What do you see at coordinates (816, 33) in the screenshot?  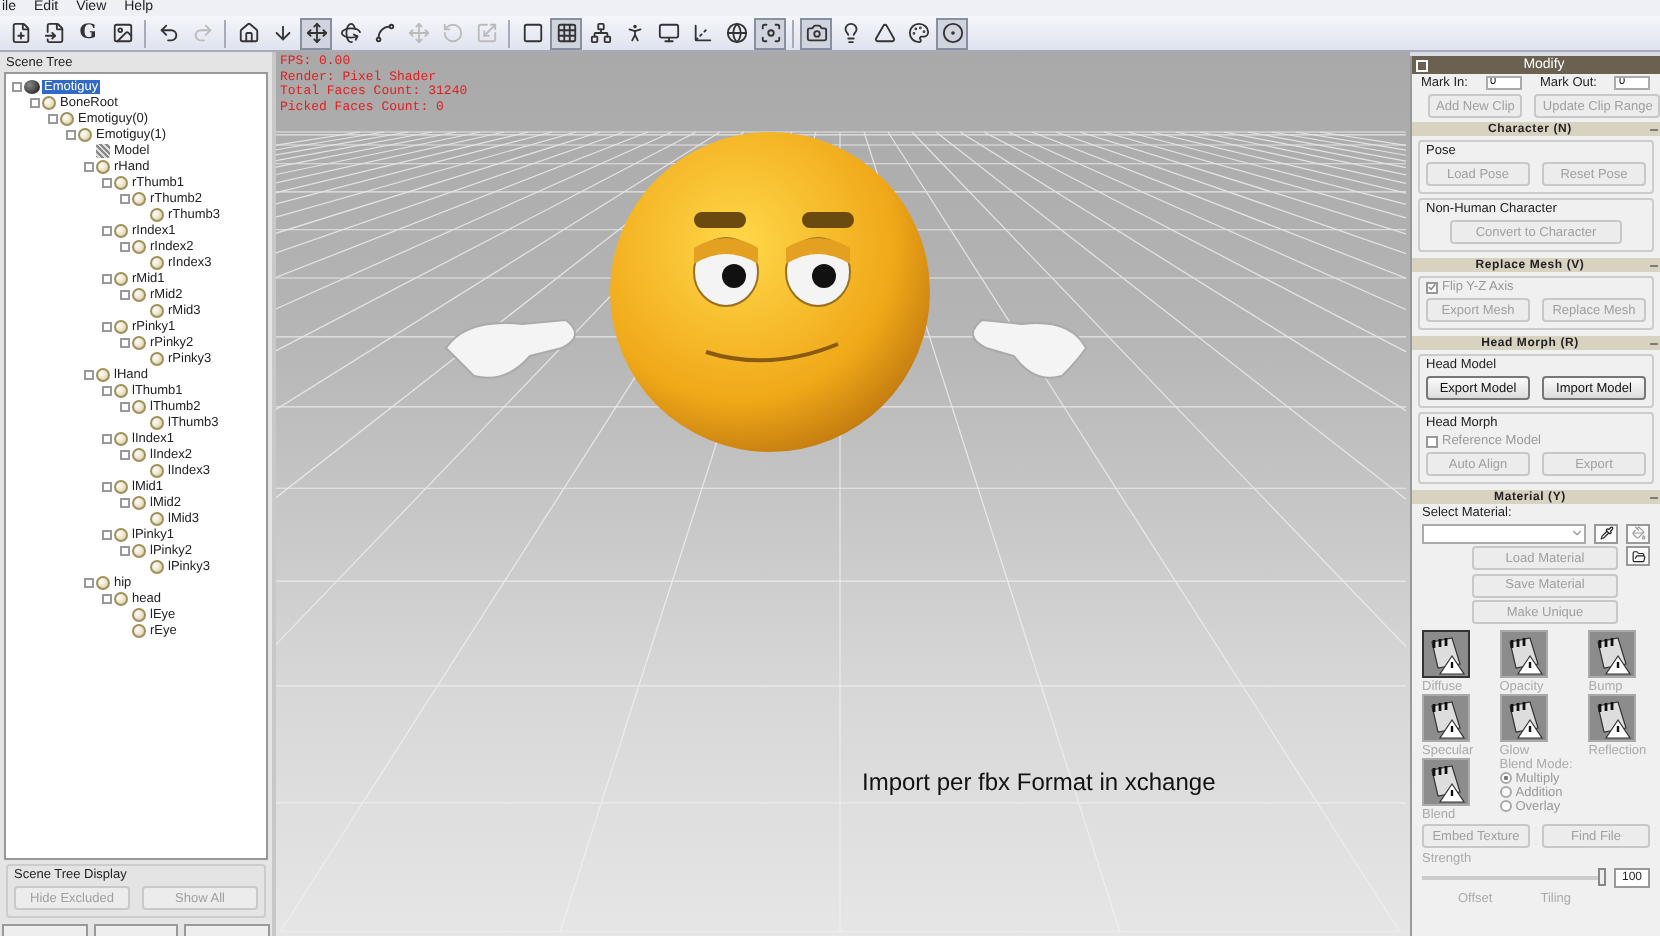 I see `camera-icon` at bounding box center [816, 33].